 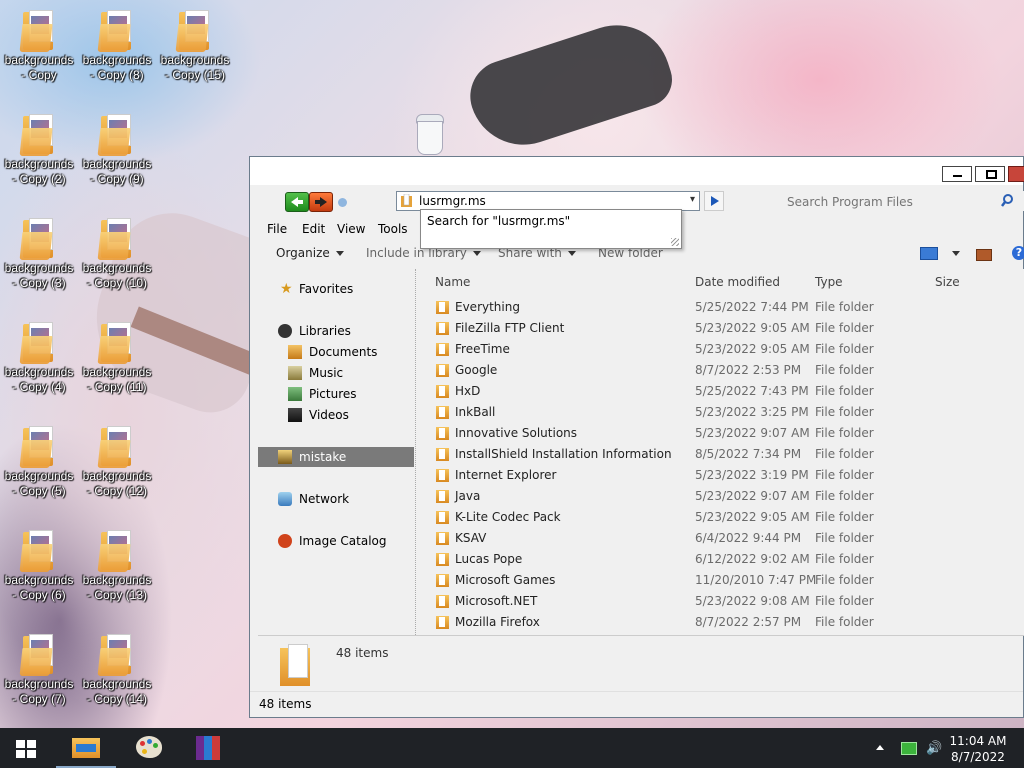 I want to click on resize-grip-icon, so click(x=675, y=242).